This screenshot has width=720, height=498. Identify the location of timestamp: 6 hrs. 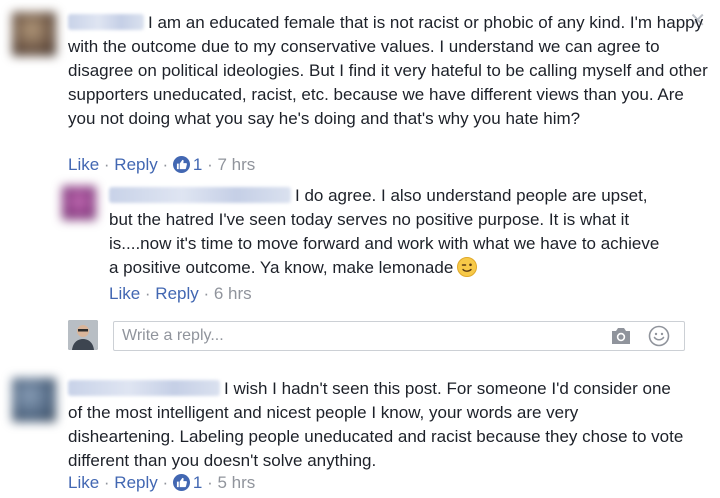
(233, 293).